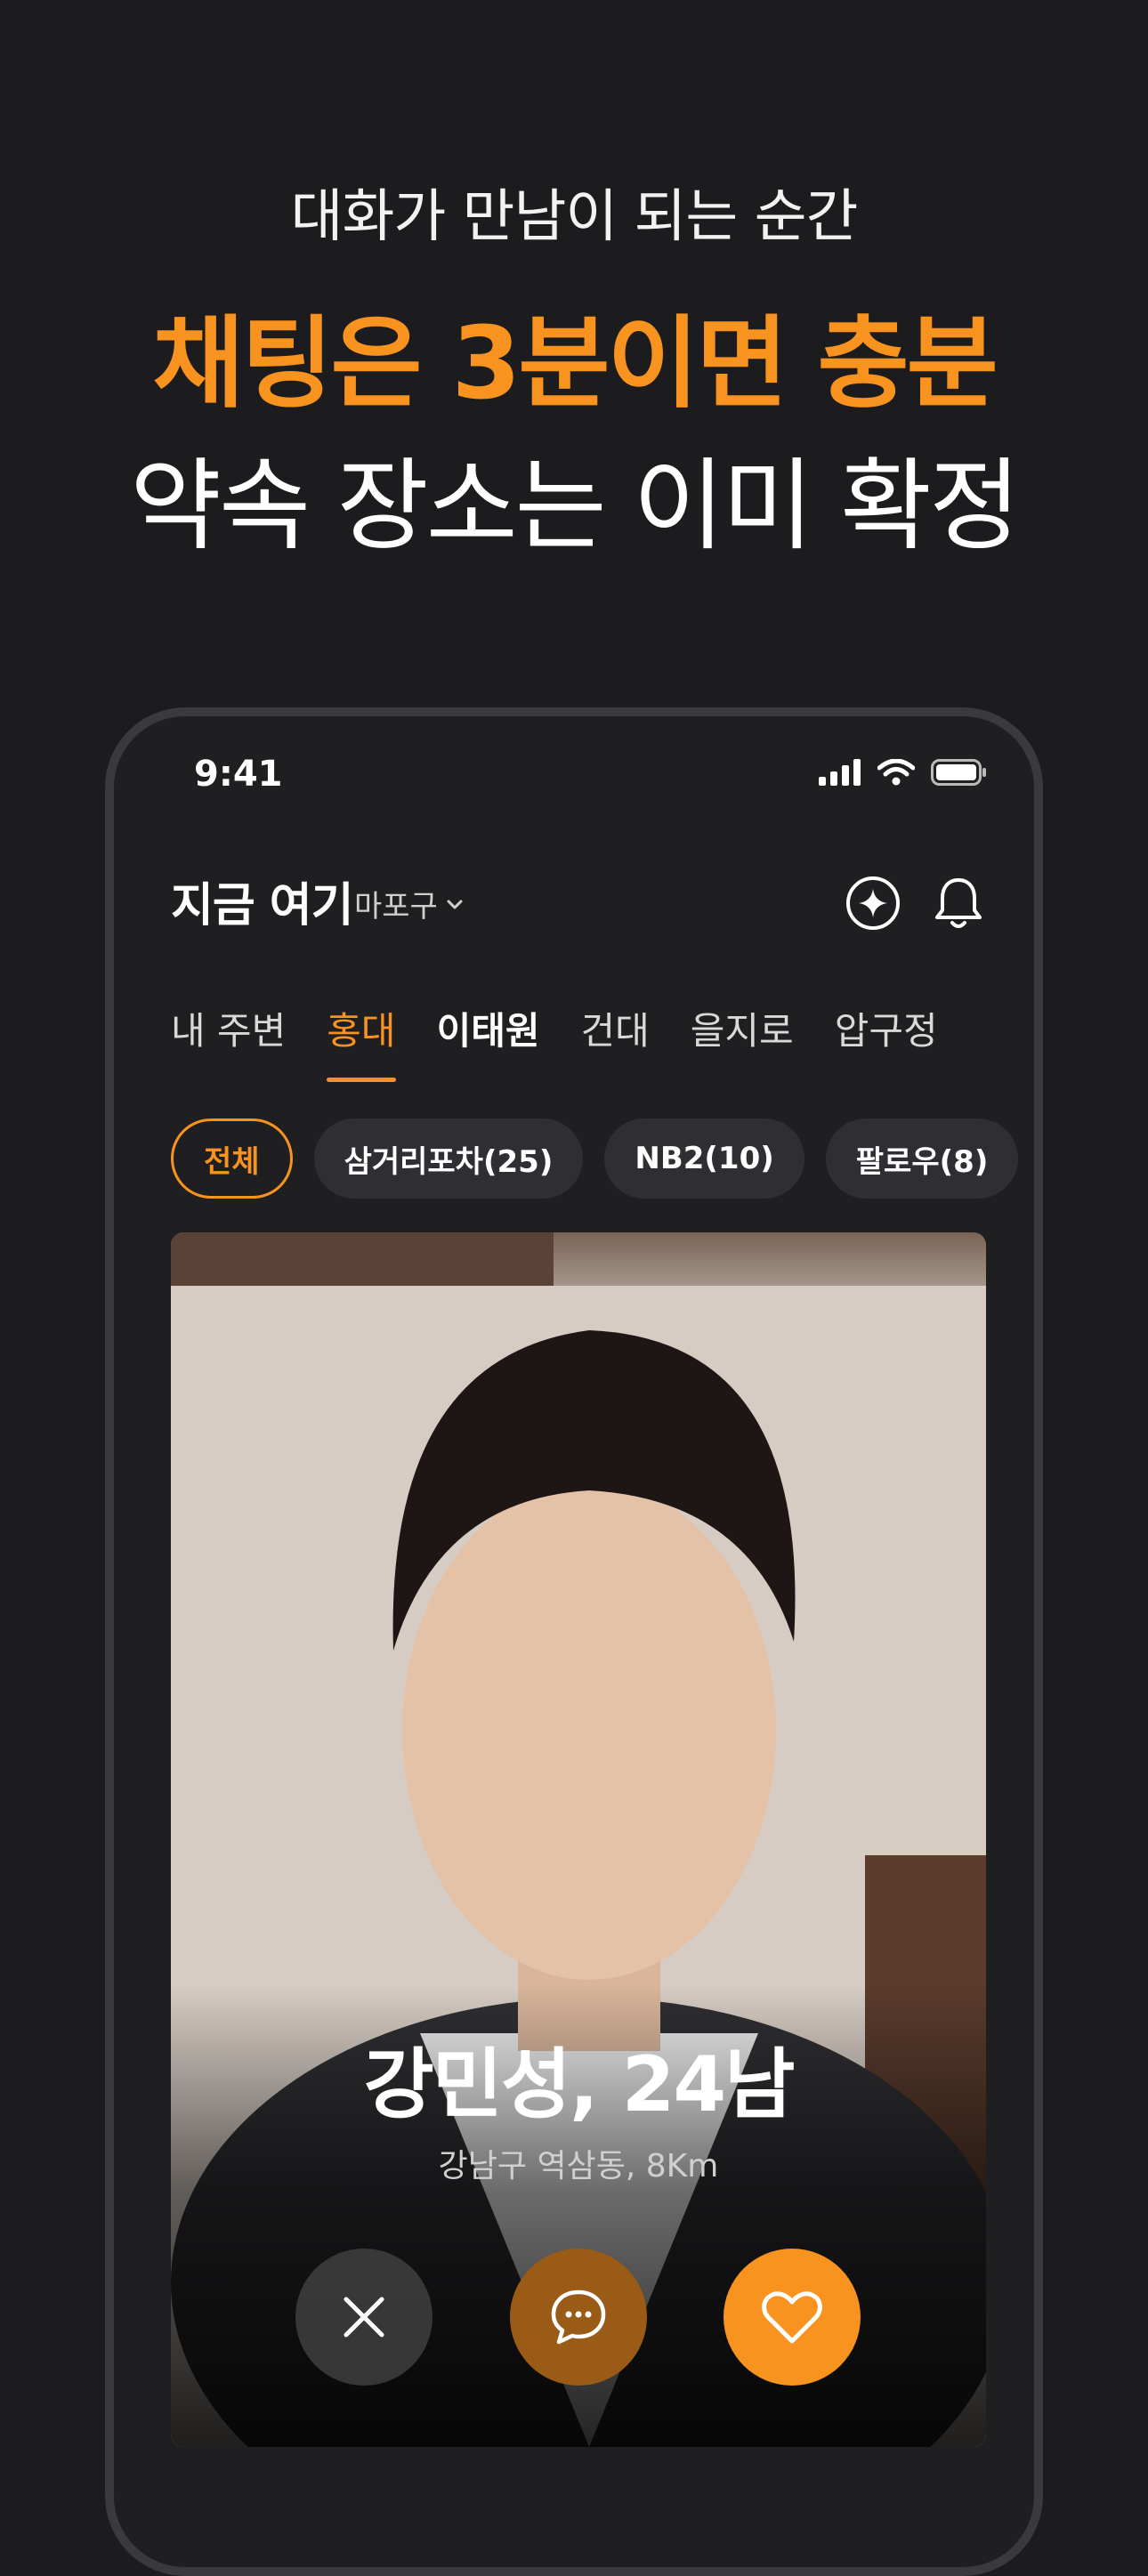  I want to click on chip-follow: 팔로우(8), so click(922, 1158).